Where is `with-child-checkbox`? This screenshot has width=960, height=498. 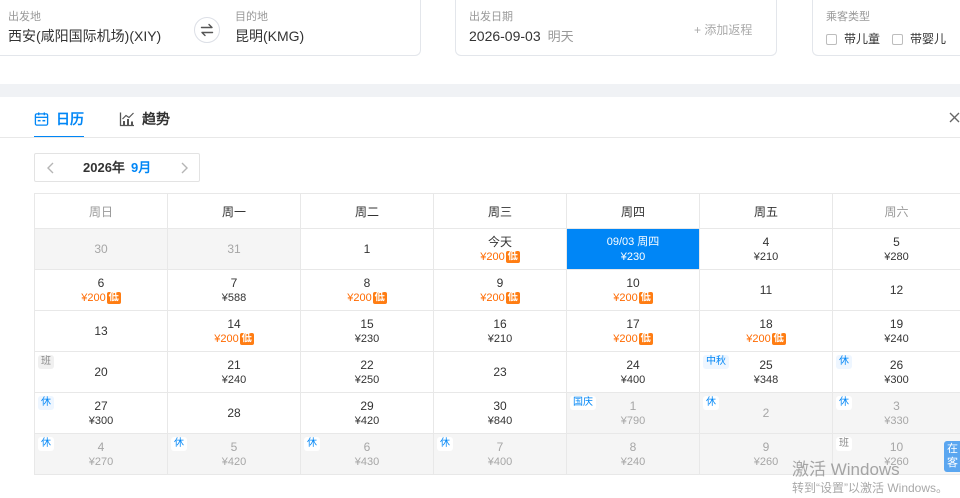 with-child-checkbox is located at coordinates (831, 39).